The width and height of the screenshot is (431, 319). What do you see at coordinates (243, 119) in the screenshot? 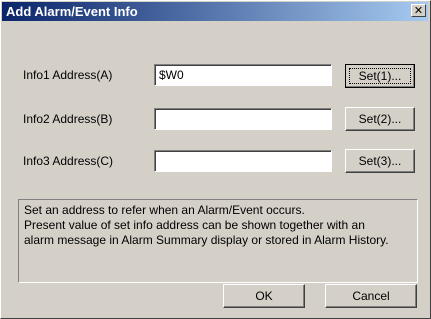
I see `info2-address-input` at bounding box center [243, 119].